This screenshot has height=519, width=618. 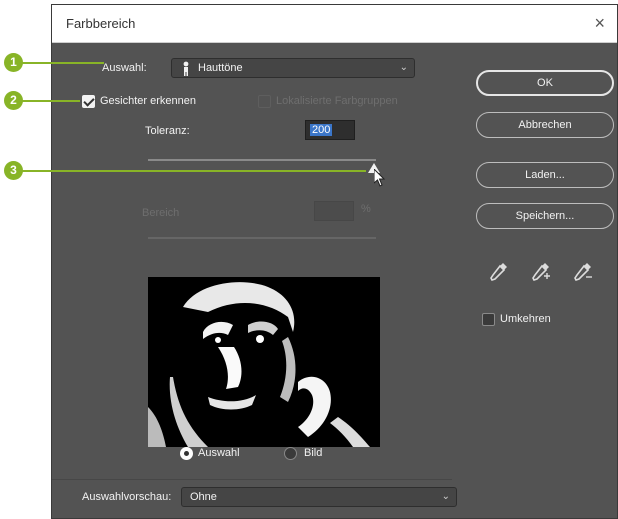 What do you see at coordinates (599, 23) in the screenshot?
I see `close-icon: ×` at bounding box center [599, 23].